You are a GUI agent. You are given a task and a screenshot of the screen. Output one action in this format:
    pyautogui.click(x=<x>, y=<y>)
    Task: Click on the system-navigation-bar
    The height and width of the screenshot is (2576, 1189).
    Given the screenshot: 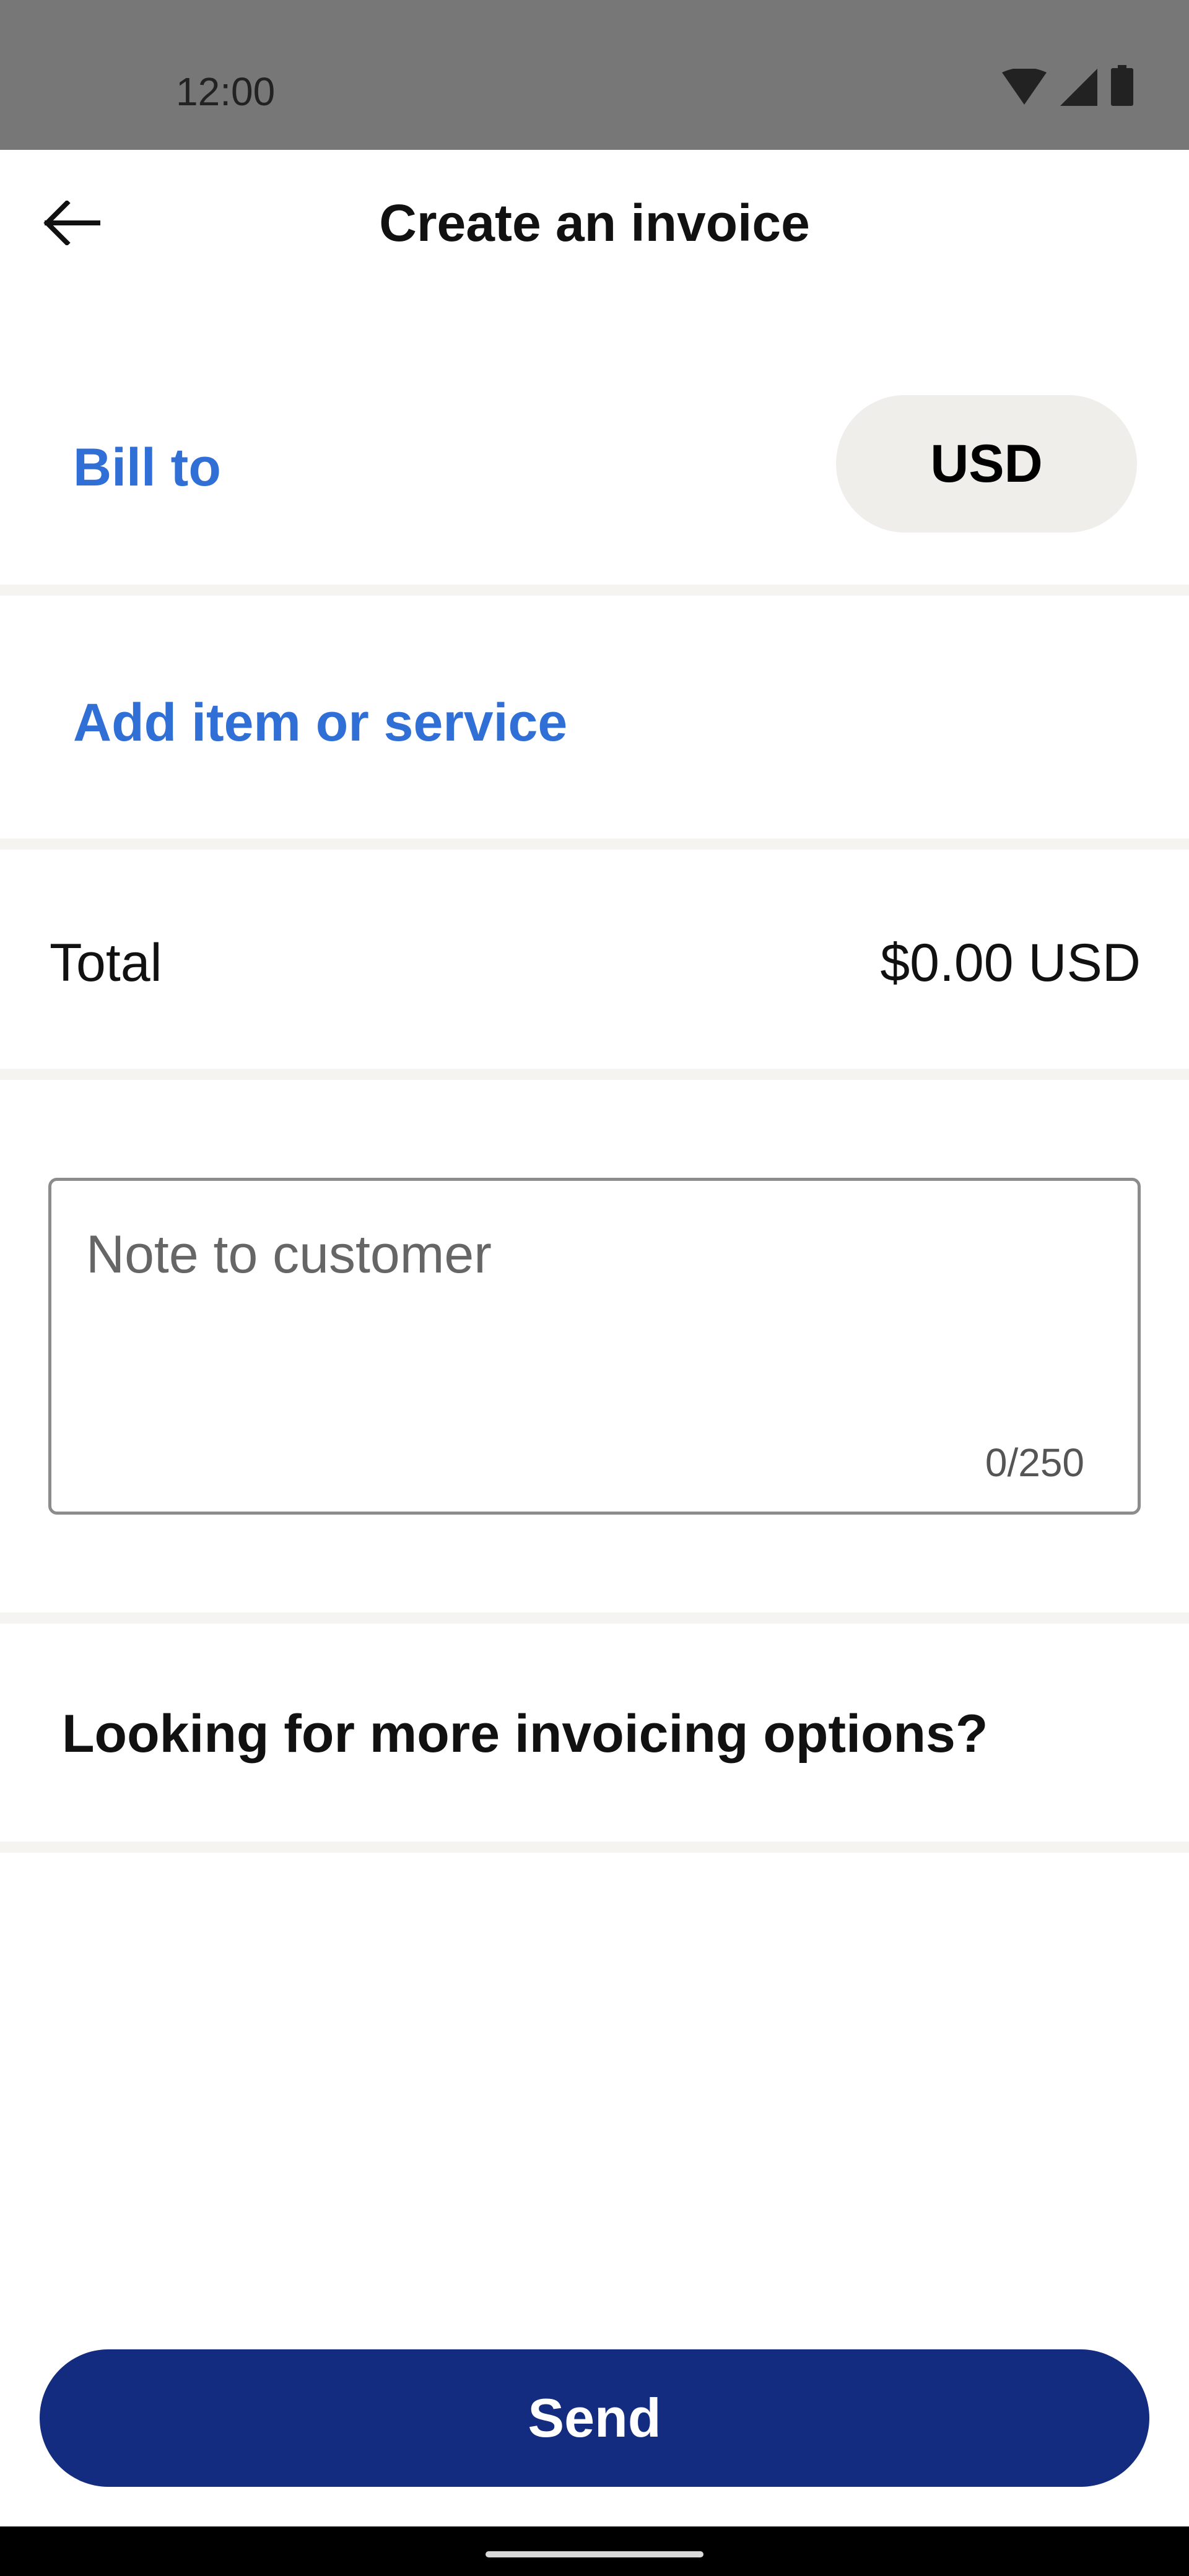 What is the action you would take?
    pyautogui.click(x=594, y=2551)
    